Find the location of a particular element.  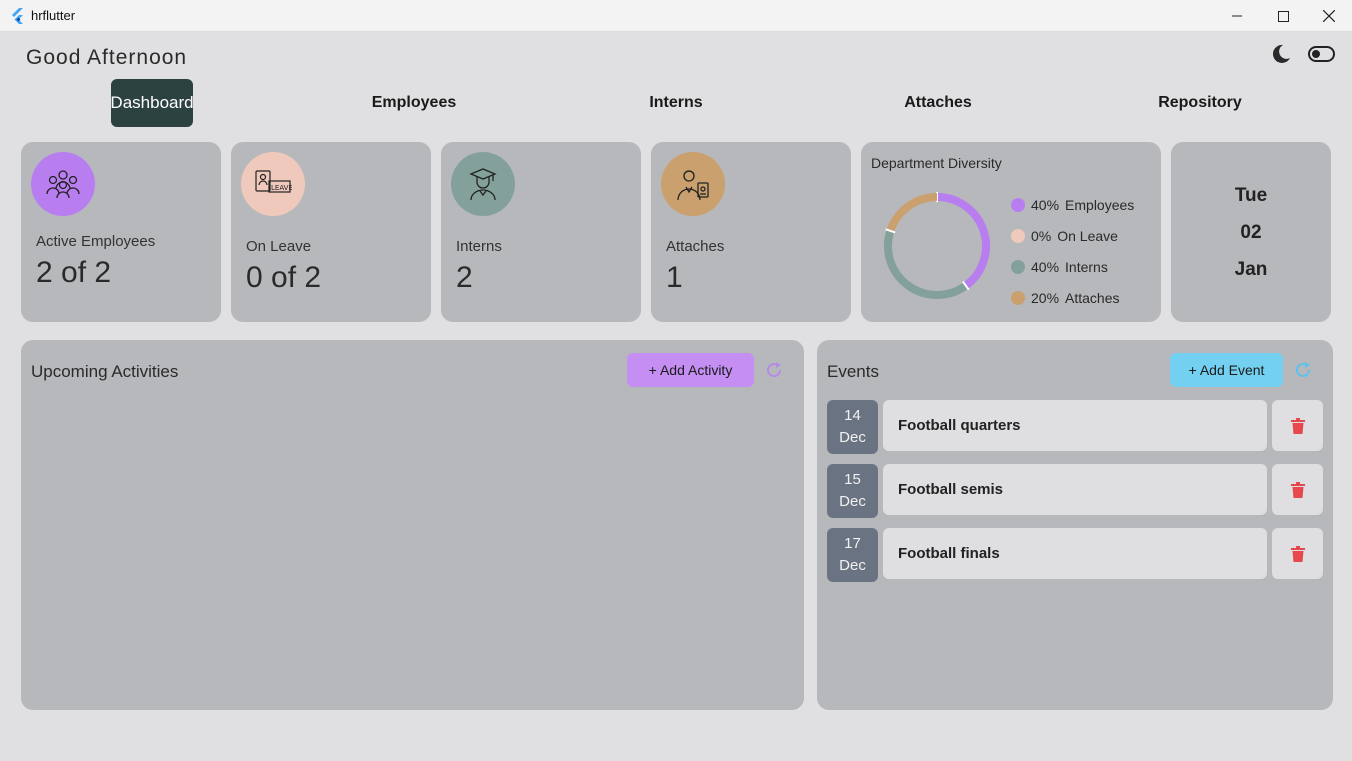

event-day: 17 is located at coordinates (852, 543).